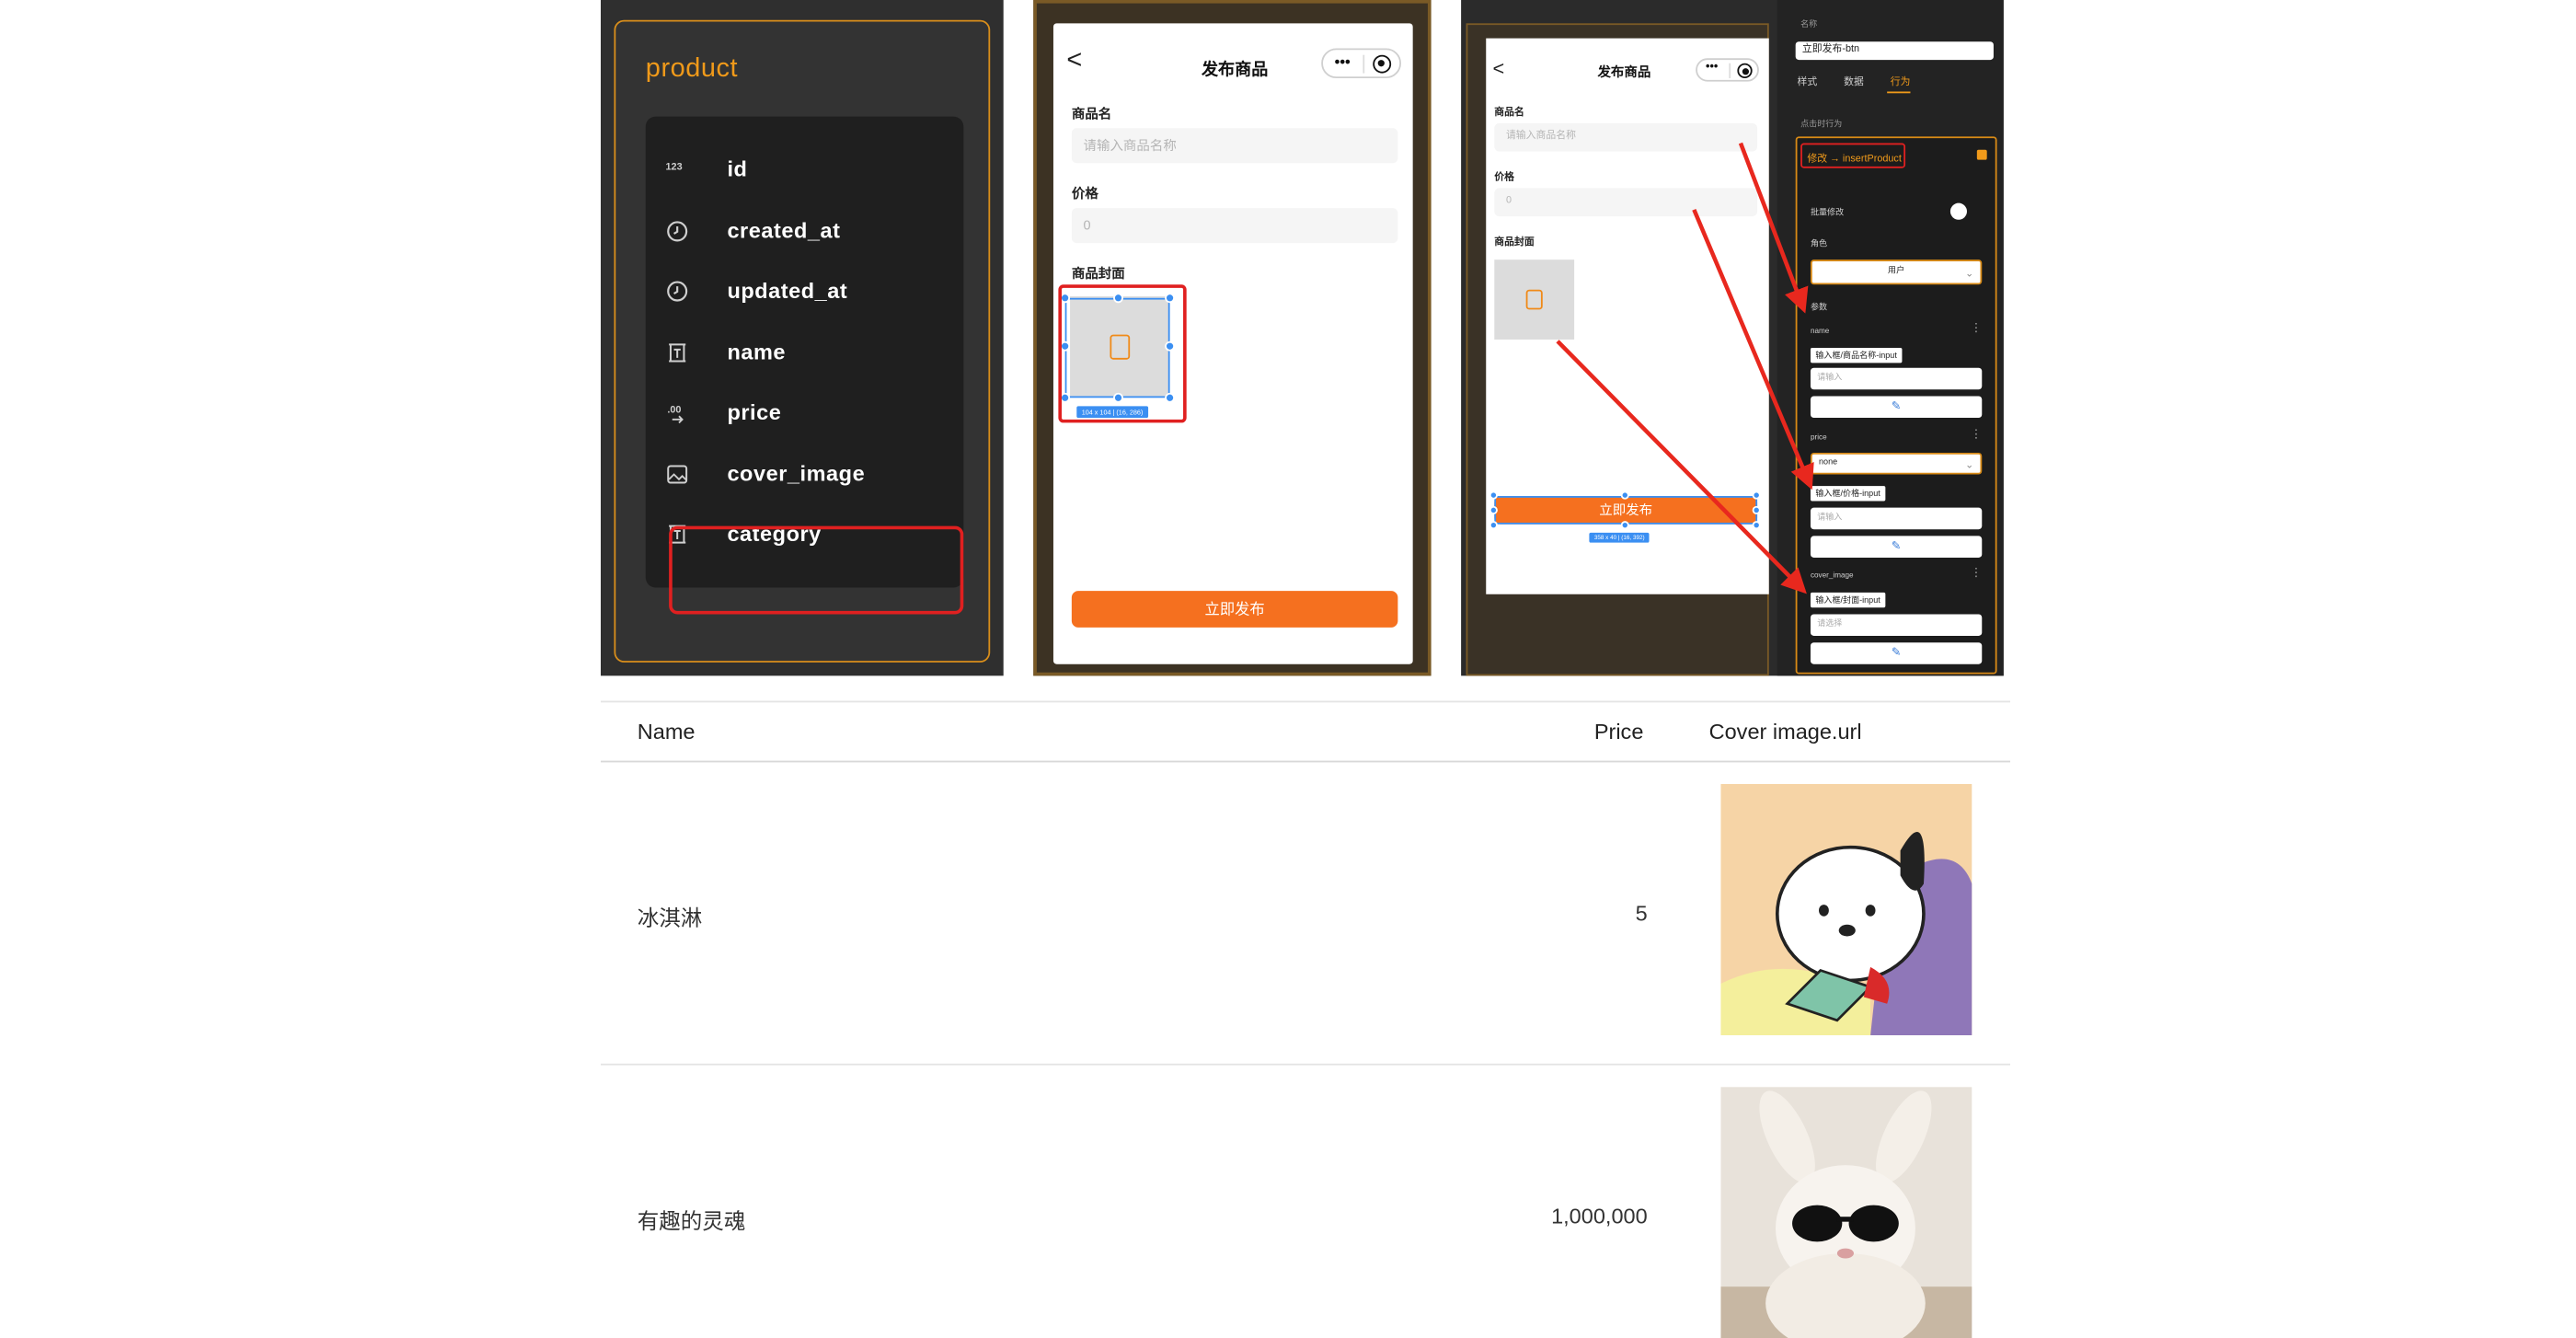 This screenshot has width=2576, height=1338. I want to click on text-icon, so click(677, 353).